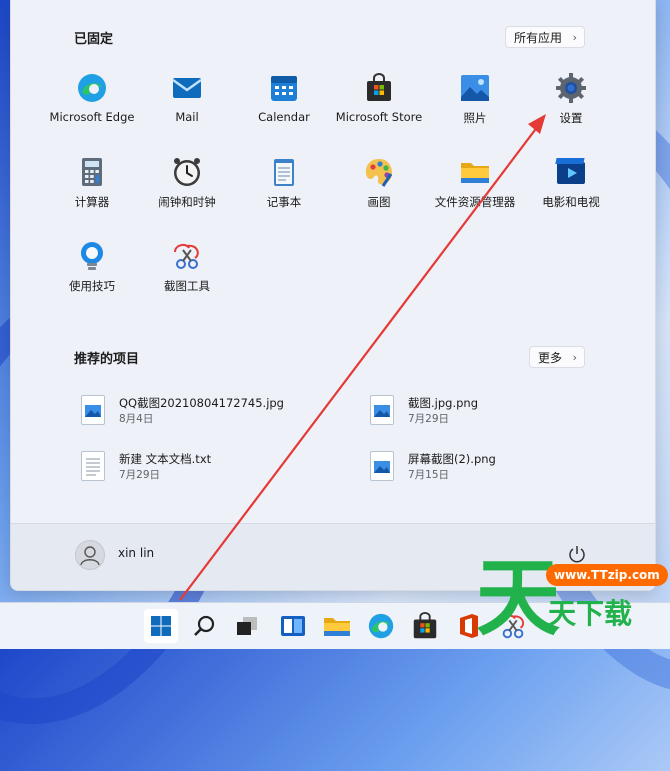 This screenshot has height=771, width=670. I want to click on app-label: 画图, so click(379, 202).